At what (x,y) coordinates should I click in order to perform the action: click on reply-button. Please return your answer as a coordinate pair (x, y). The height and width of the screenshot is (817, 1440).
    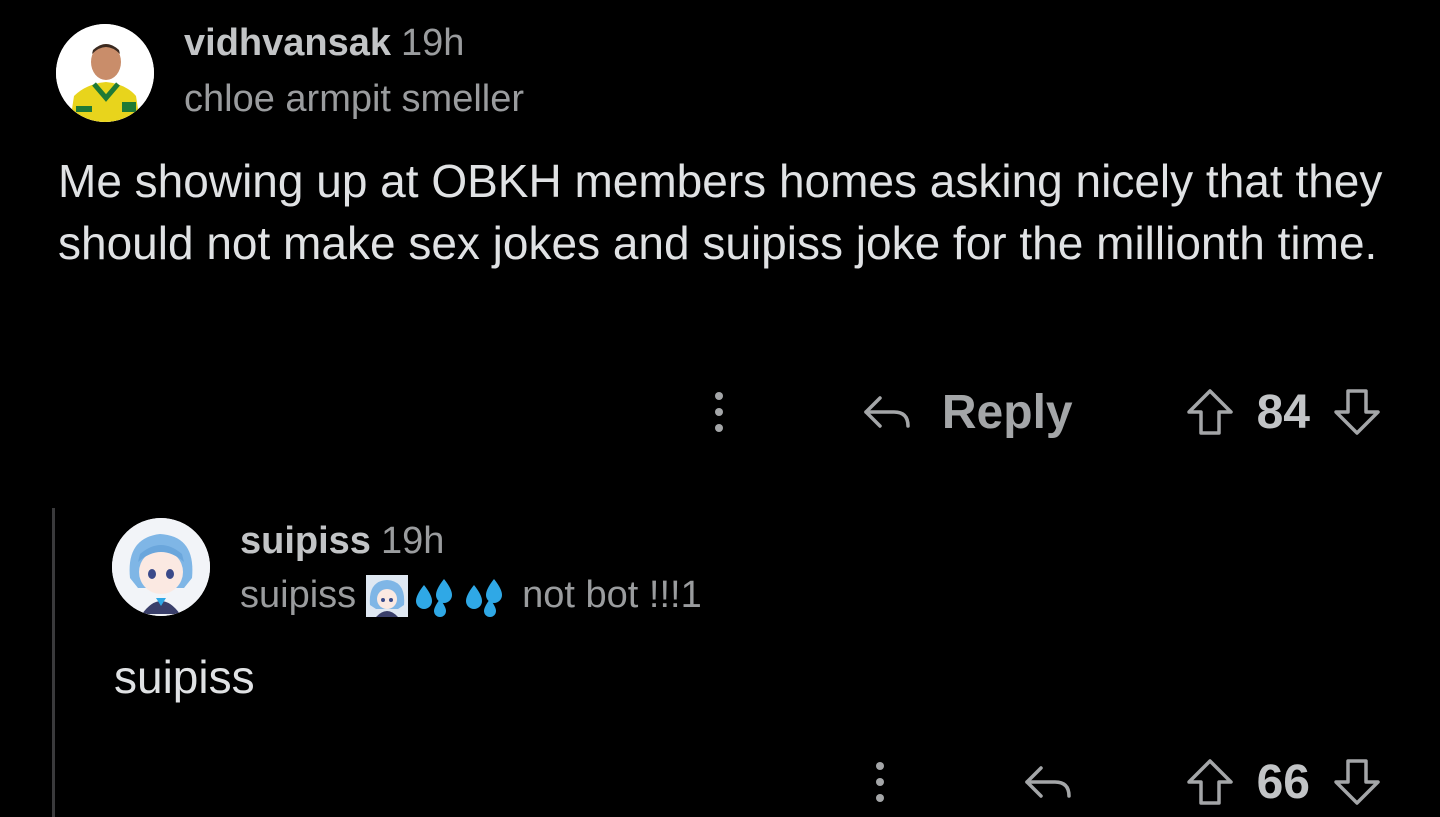
    Looking at the image, I should click on (1047, 782).